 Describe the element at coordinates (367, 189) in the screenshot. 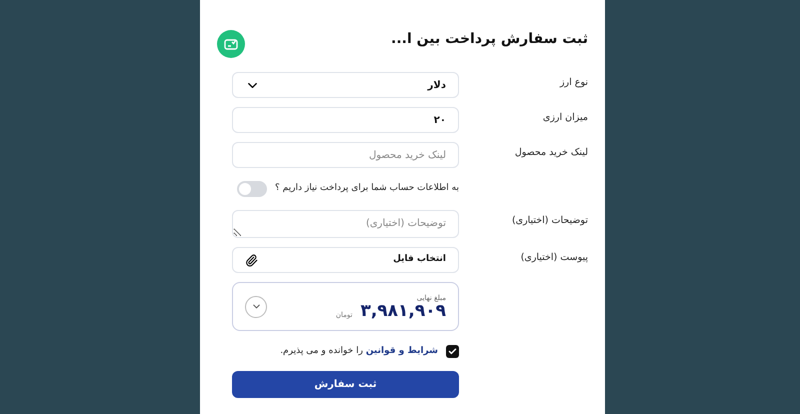

I see `toggle-label: به اطلاعات حساب شما برای پرداخت نیاز داریم ؟` at that location.